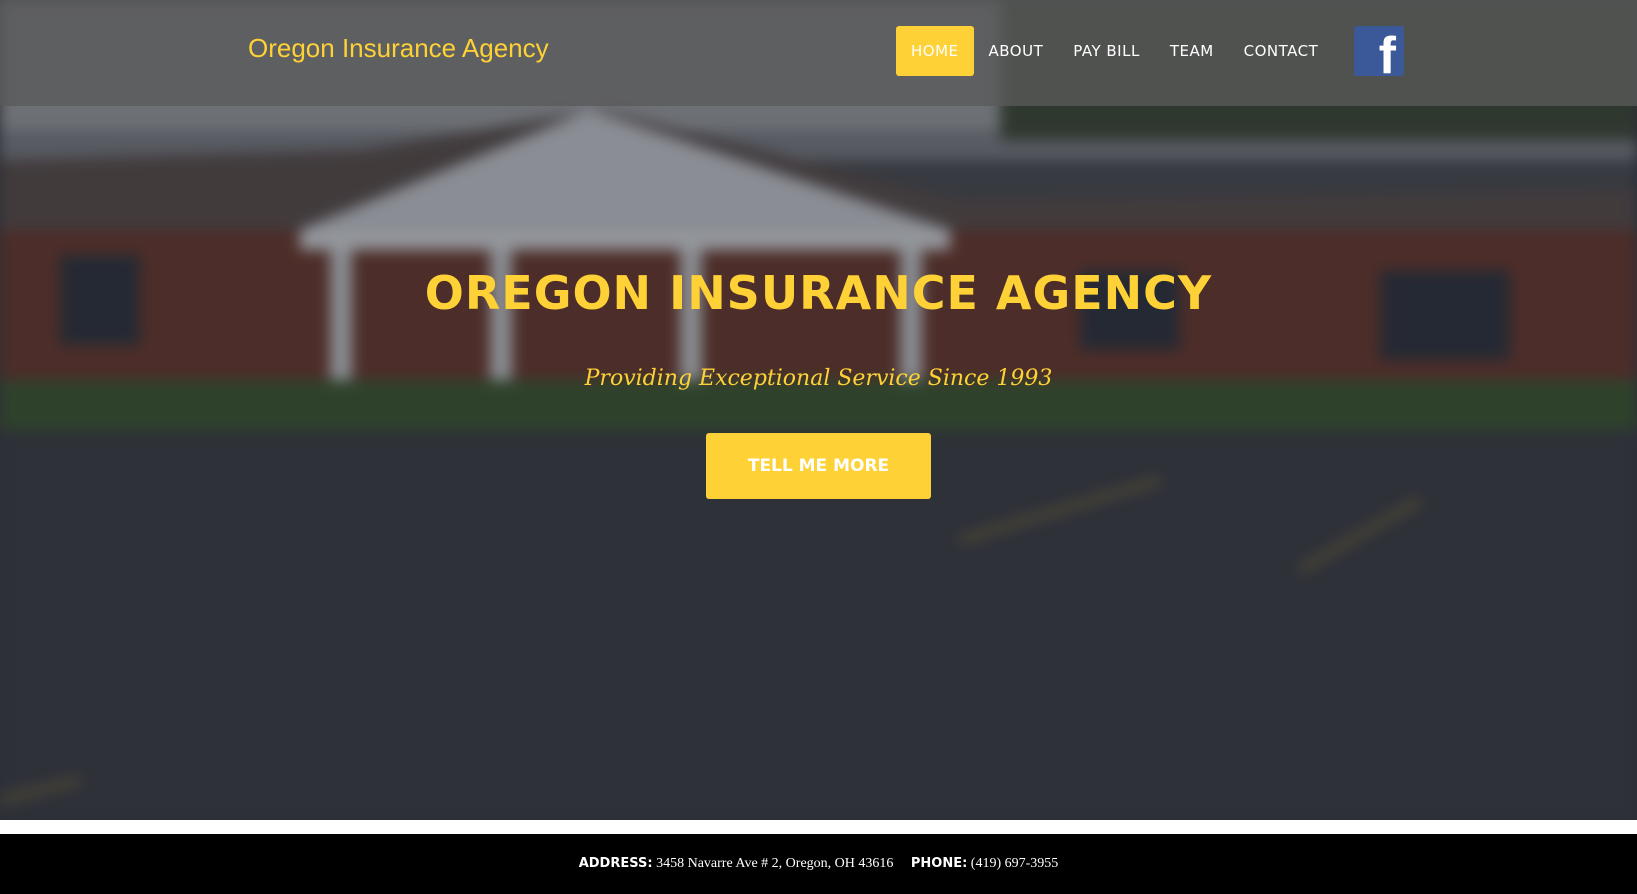 This screenshot has width=1637, height=894. What do you see at coordinates (615, 863) in the screenshot?
I see `address-label: ADDRESS:` at bounding box center [615, 863].